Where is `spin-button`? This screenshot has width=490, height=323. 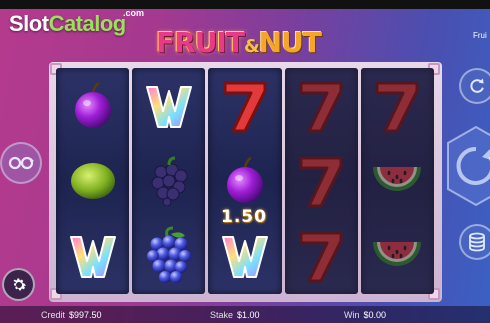 spin-button is located at coordinates (468, 166).